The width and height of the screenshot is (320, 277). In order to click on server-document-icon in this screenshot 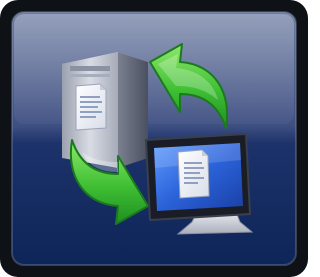, I will do `click(91, 107)`.